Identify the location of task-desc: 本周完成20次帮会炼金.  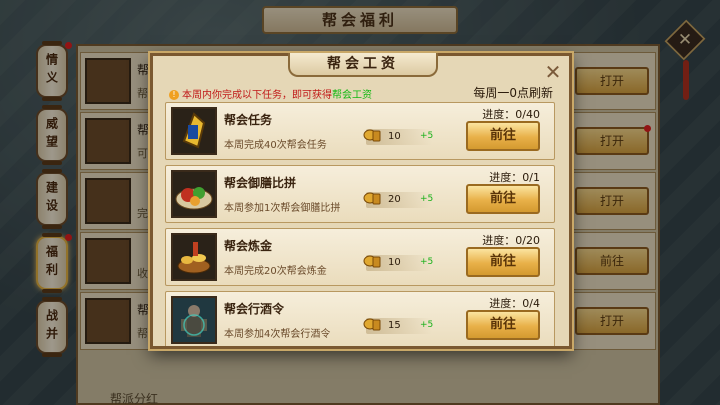
(275, 271).